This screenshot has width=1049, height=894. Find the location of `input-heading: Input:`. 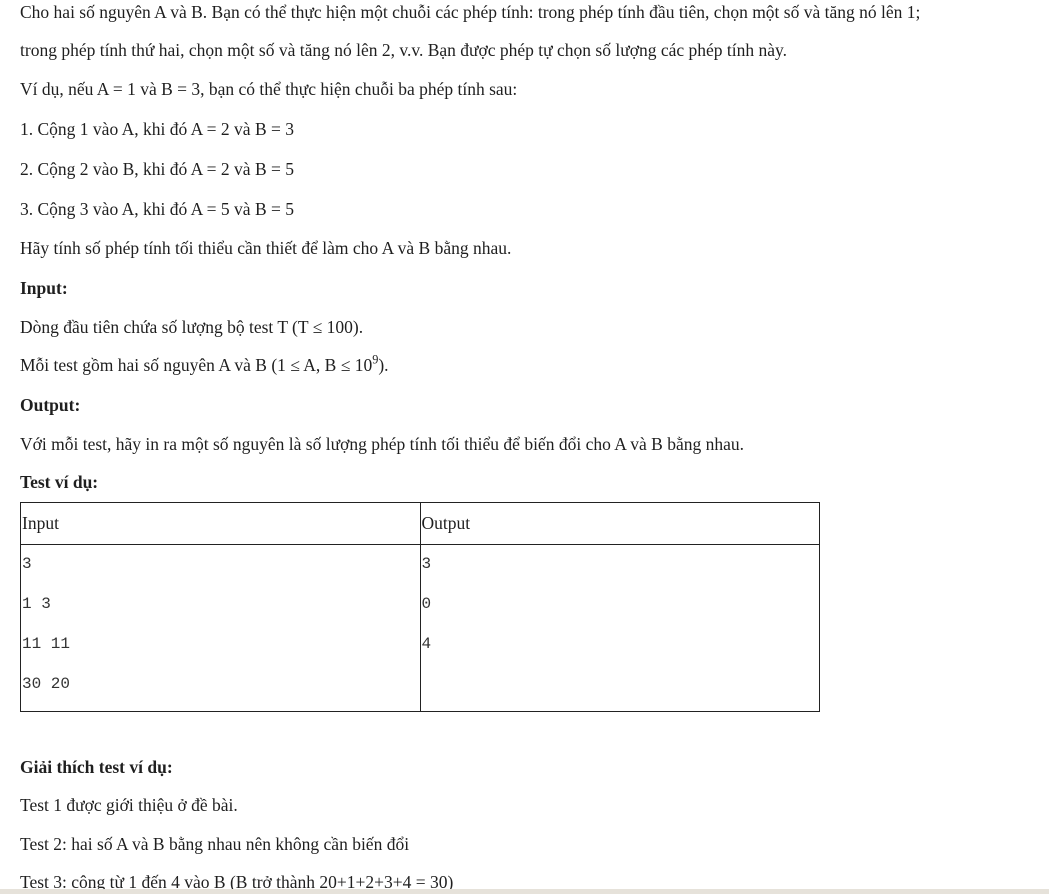

input-heading: Input: is located at coordinates (44, 288).